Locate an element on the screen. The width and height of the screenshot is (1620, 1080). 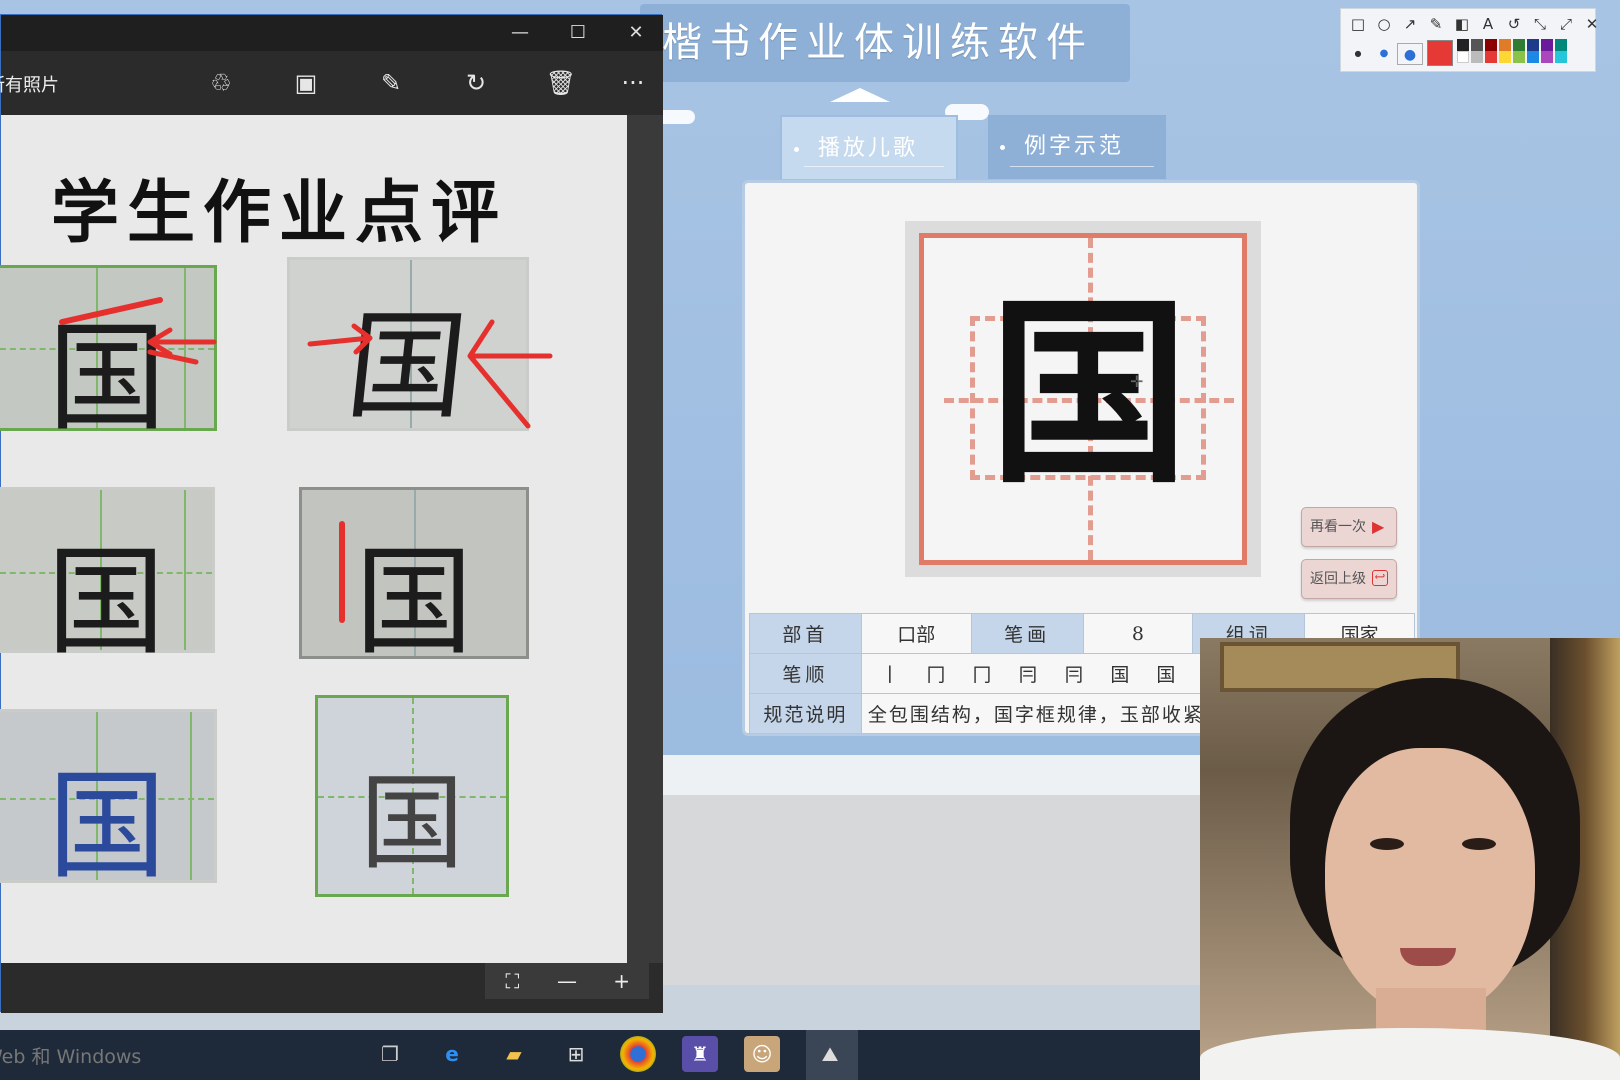
pen-size-medium-icon: ● is located at coordinates (1384, 54).